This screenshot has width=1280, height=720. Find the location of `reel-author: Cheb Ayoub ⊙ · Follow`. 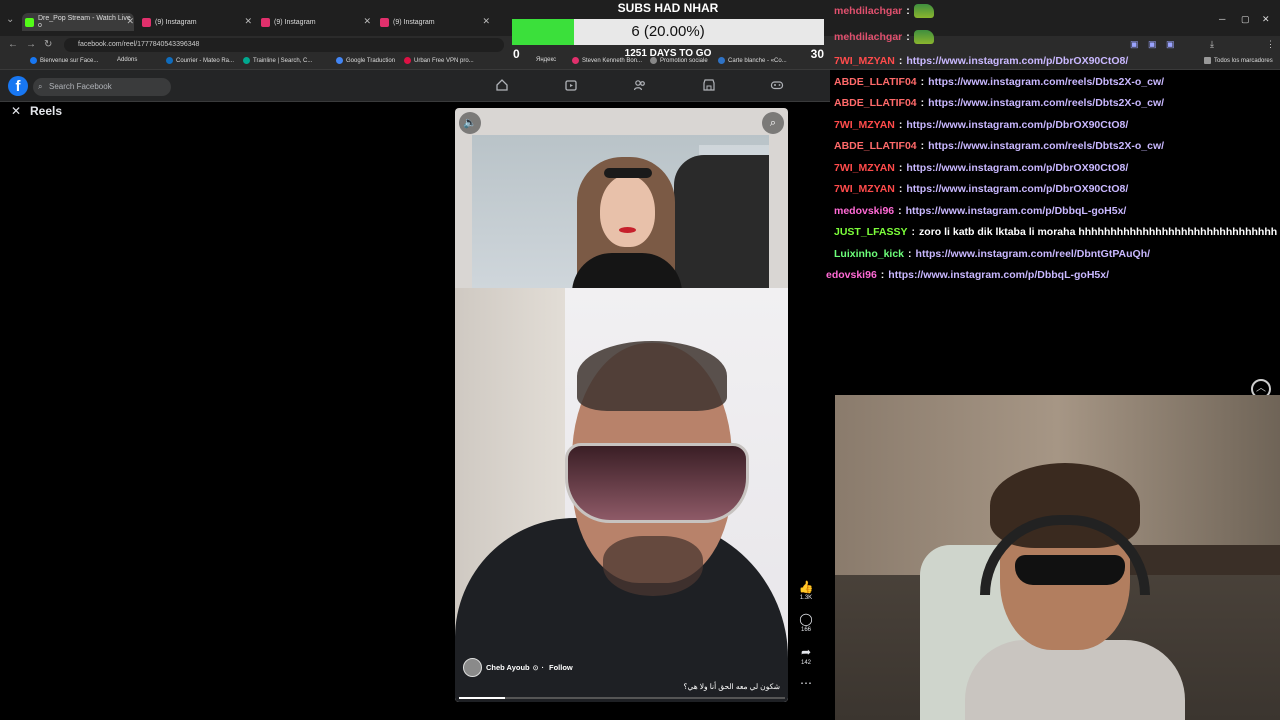

reel-author: Cheb Ayoub ⊙ · Follow is located at coordinates (518, 667).